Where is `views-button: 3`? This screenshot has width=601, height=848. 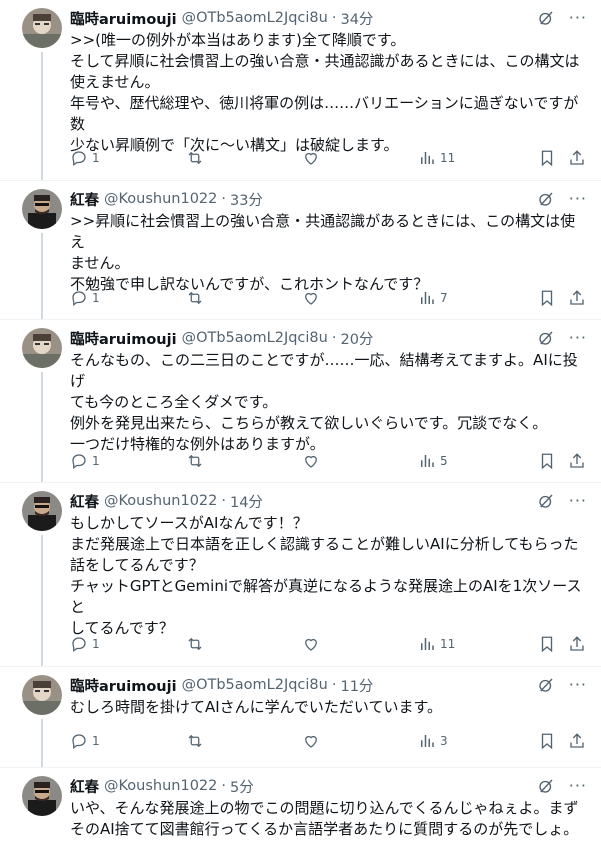 views-button: 3 is located at coordinates (433, 741).